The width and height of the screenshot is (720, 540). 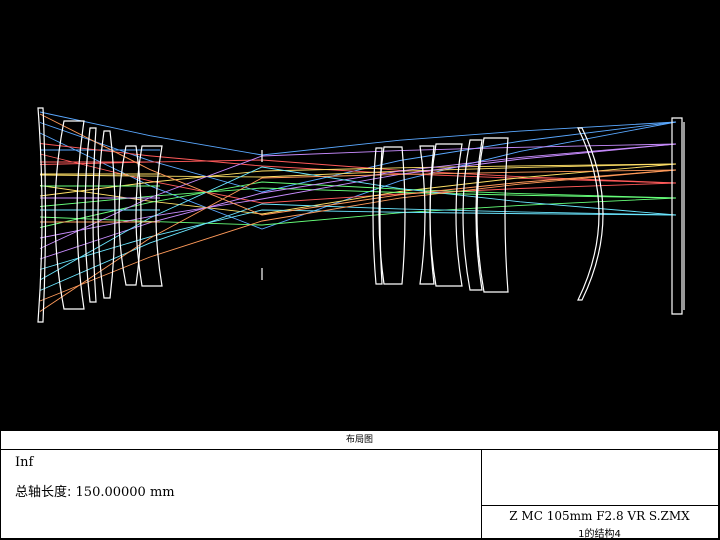 What do you see at coordinates (359, 440) in the screenshot?
I see `panel-title: 布局图` at bounding box center [359, 440].